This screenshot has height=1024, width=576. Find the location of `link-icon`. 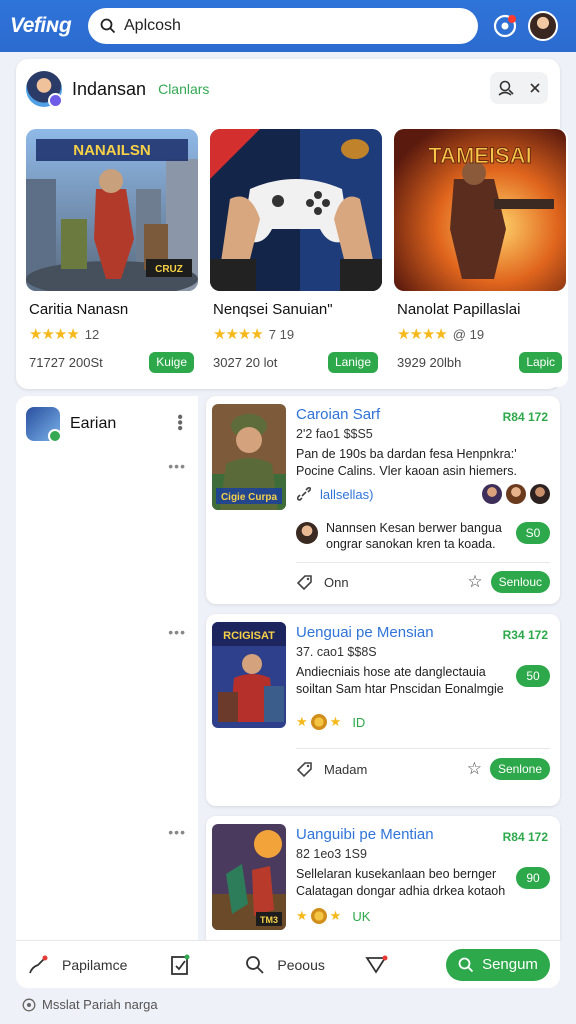

link-icon is located at coordinates (304, 493).